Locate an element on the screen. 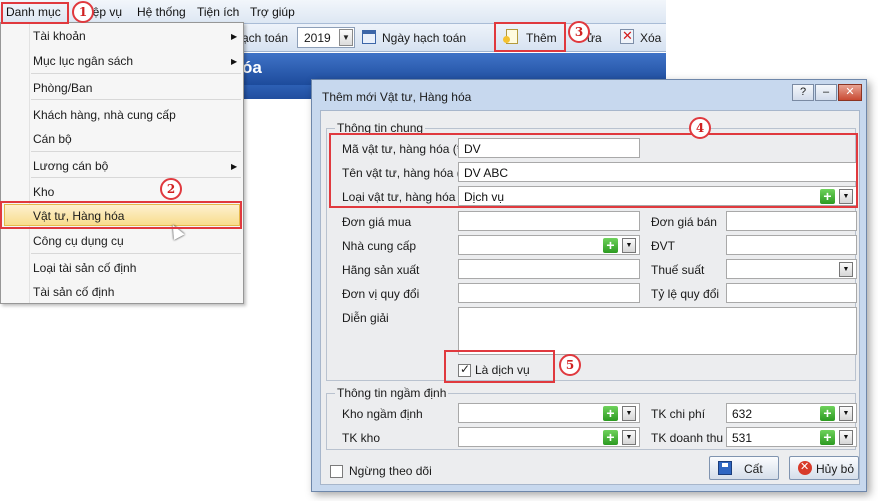 The image size is (878, 501). cancel-label: Hủy bỏ is located at coordinates (835, 469).